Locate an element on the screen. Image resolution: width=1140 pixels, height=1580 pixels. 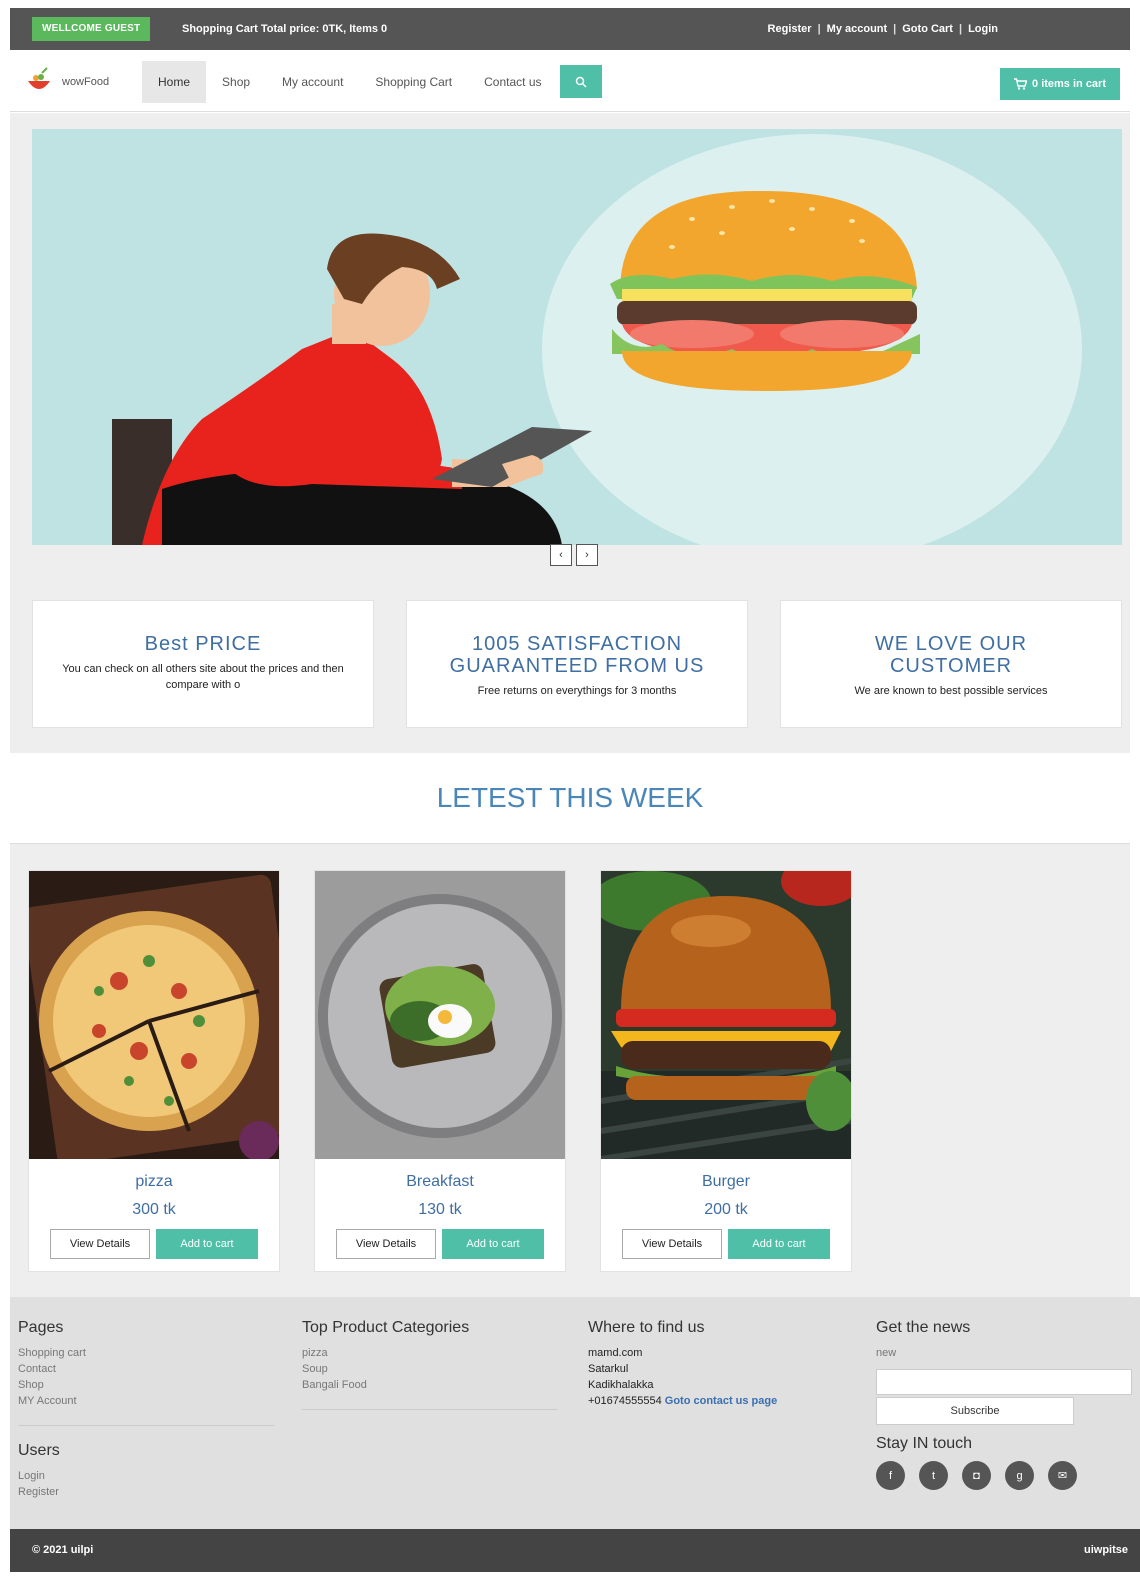
goto-cart-link: Goto Cart is located at coordinates (927, 29).